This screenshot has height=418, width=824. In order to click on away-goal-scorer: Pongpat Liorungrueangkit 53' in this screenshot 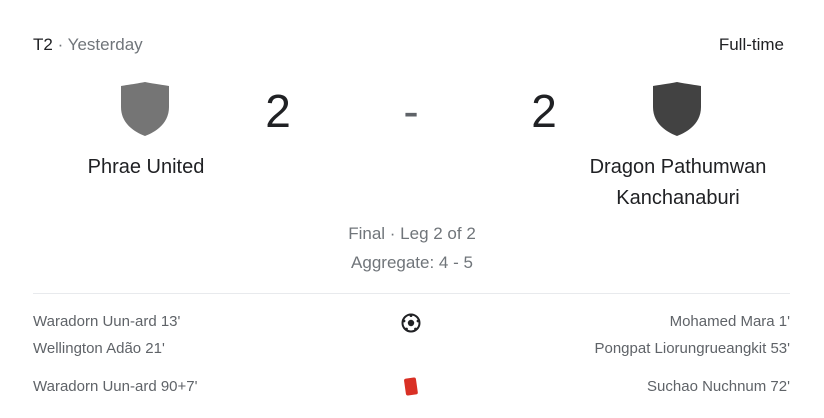, I will do `click(692, 348)`.